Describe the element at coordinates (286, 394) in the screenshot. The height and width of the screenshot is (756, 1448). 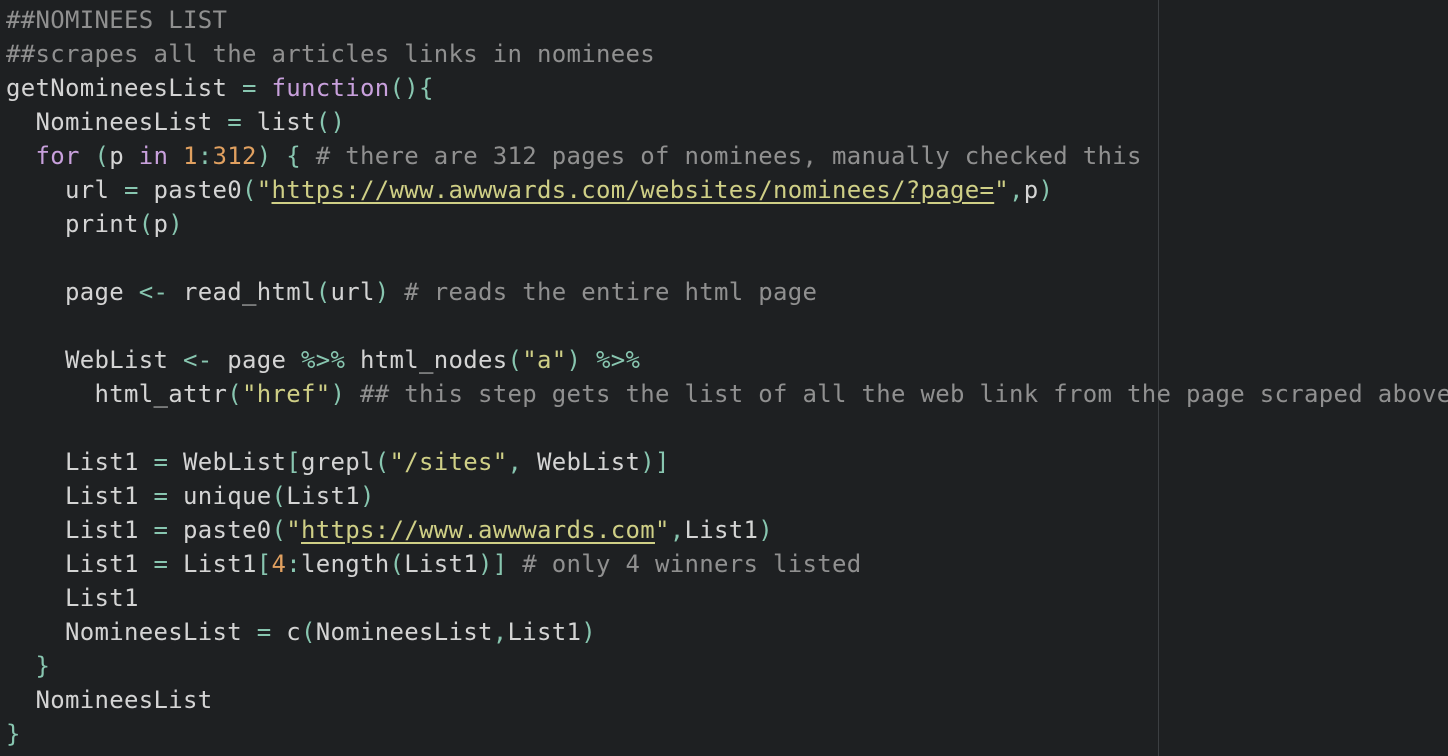
I see `code-token-string: "href"` at that location.